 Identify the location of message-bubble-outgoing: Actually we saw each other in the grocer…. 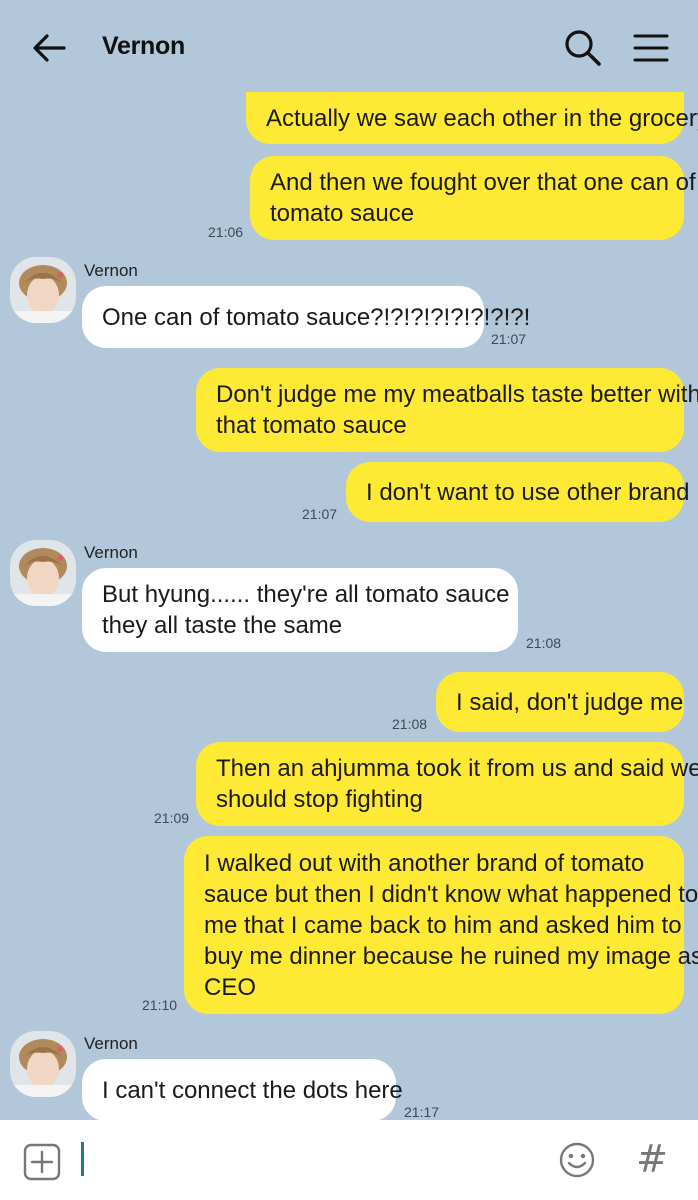
(472, 118).